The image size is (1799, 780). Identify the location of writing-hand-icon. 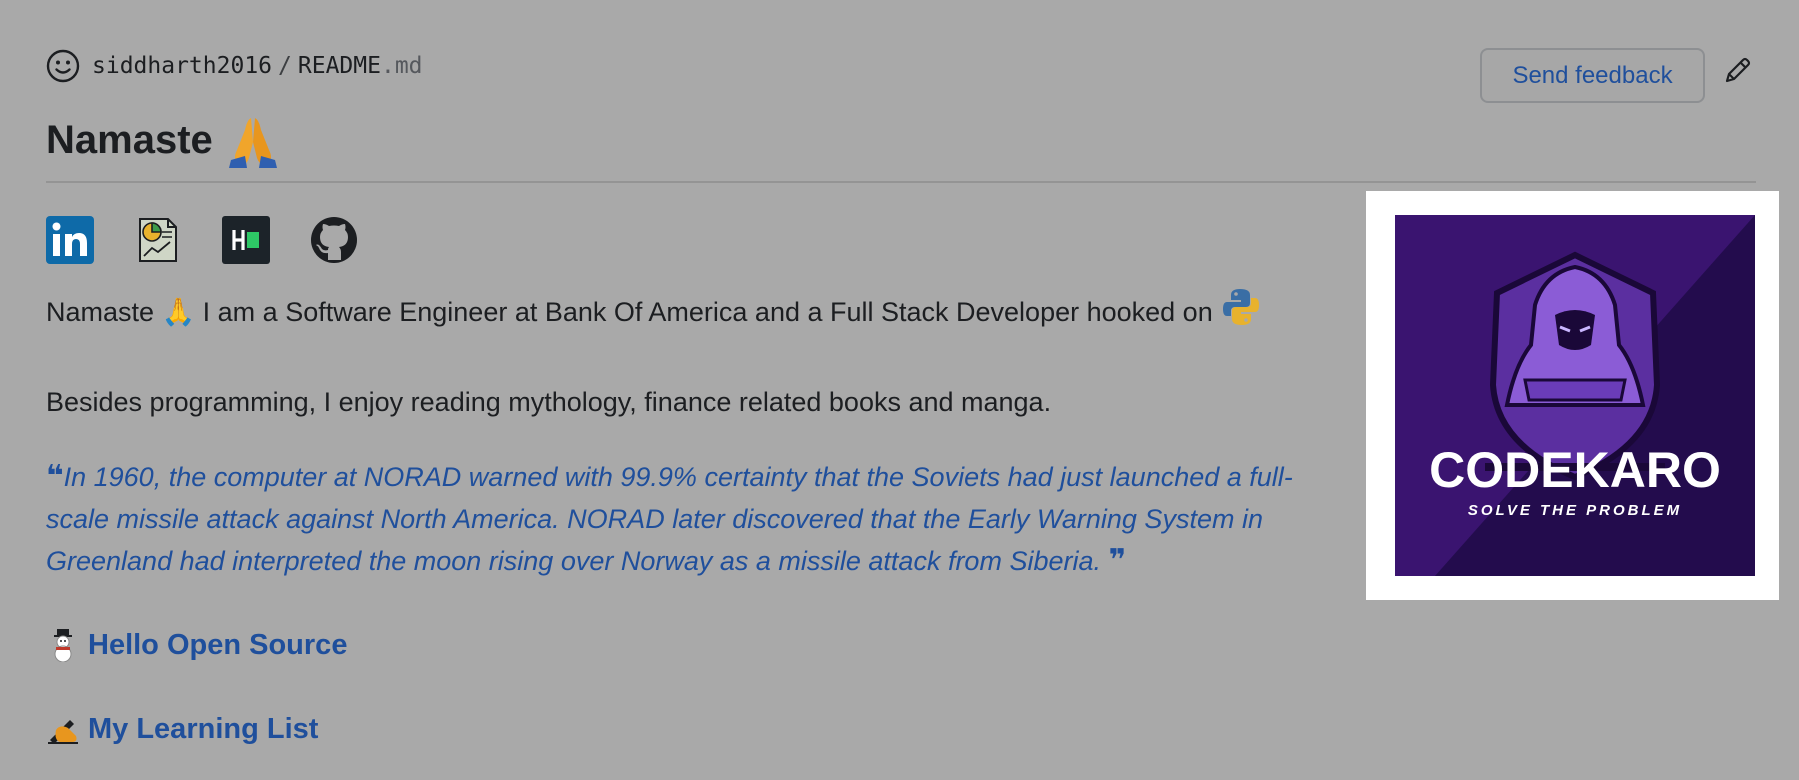
(63, 732).